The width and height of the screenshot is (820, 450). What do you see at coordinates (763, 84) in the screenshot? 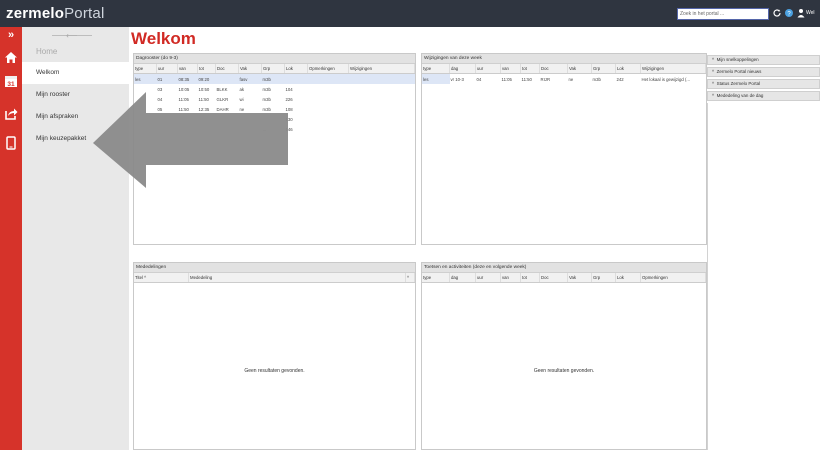
I see `accordion-status-zermelo-portal: ^ Status Zermelo Portal` at bounding box center [763, 84].